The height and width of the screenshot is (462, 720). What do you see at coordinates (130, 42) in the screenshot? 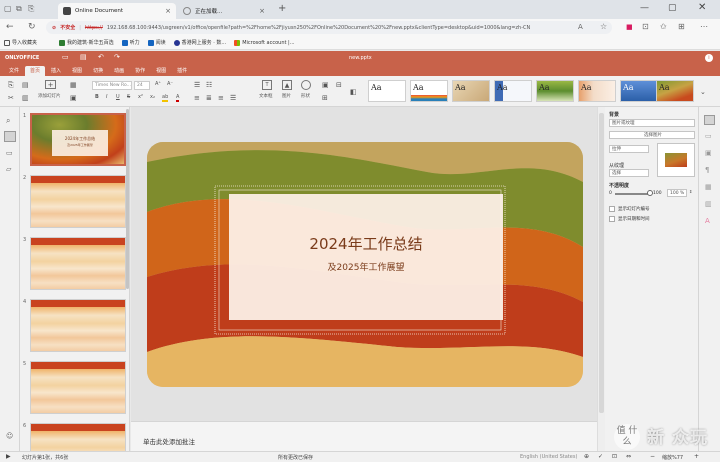
I see `bookmark-item: 听力` at bounding box center [130, 42].